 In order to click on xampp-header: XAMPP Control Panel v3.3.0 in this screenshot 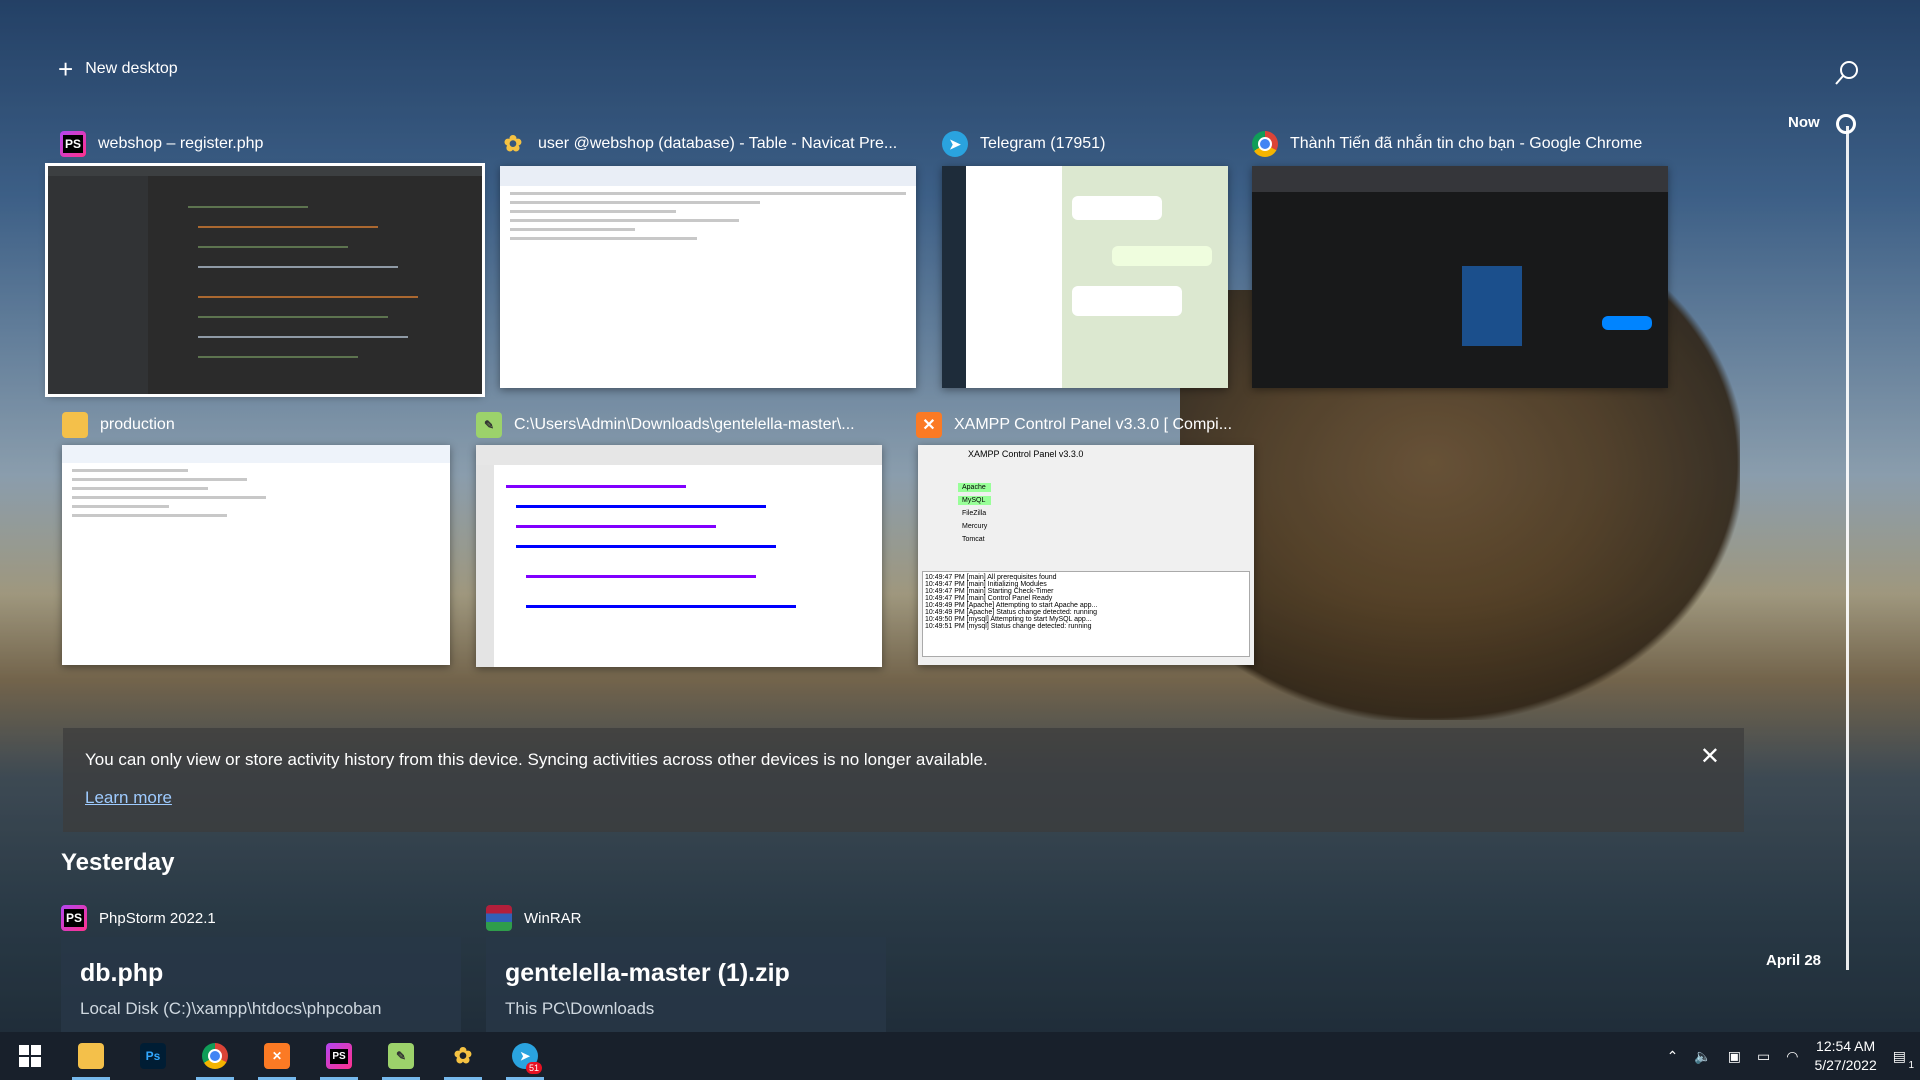, I will do `click(1026, 454)`.